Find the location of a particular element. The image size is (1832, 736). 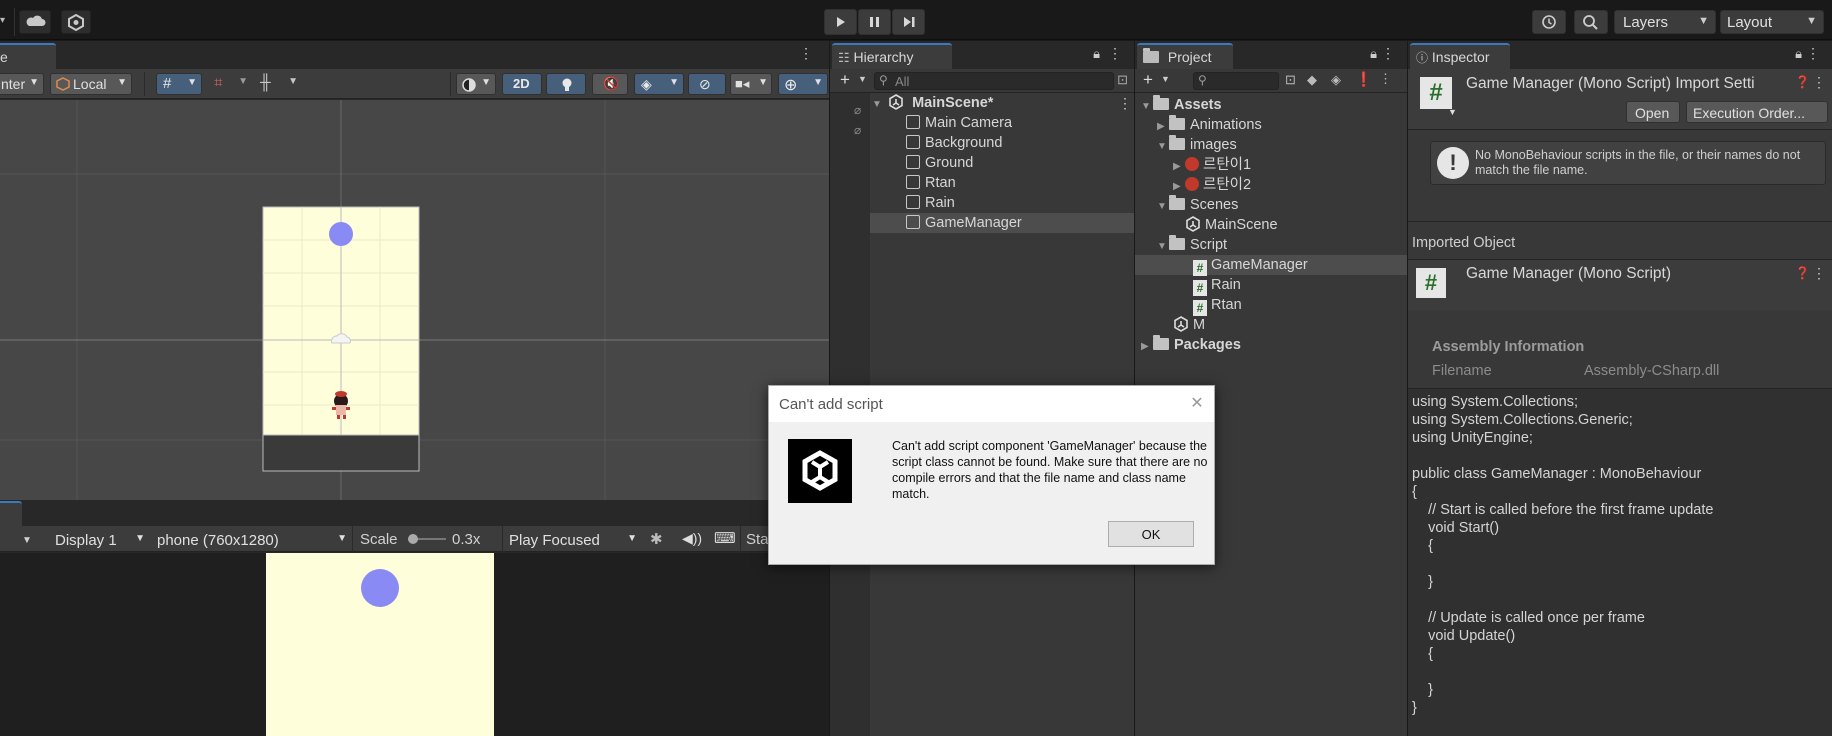

label-icon: ◈ is located at coordinates (1336, 80).